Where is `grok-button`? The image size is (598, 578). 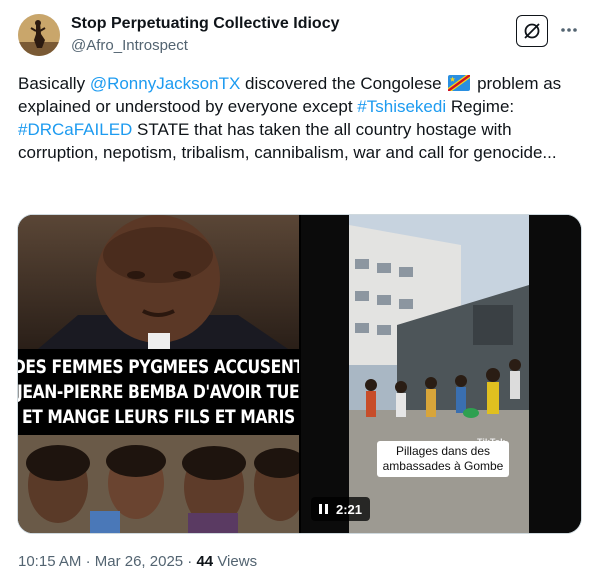
grok-button is located at coordinates (532, 31).